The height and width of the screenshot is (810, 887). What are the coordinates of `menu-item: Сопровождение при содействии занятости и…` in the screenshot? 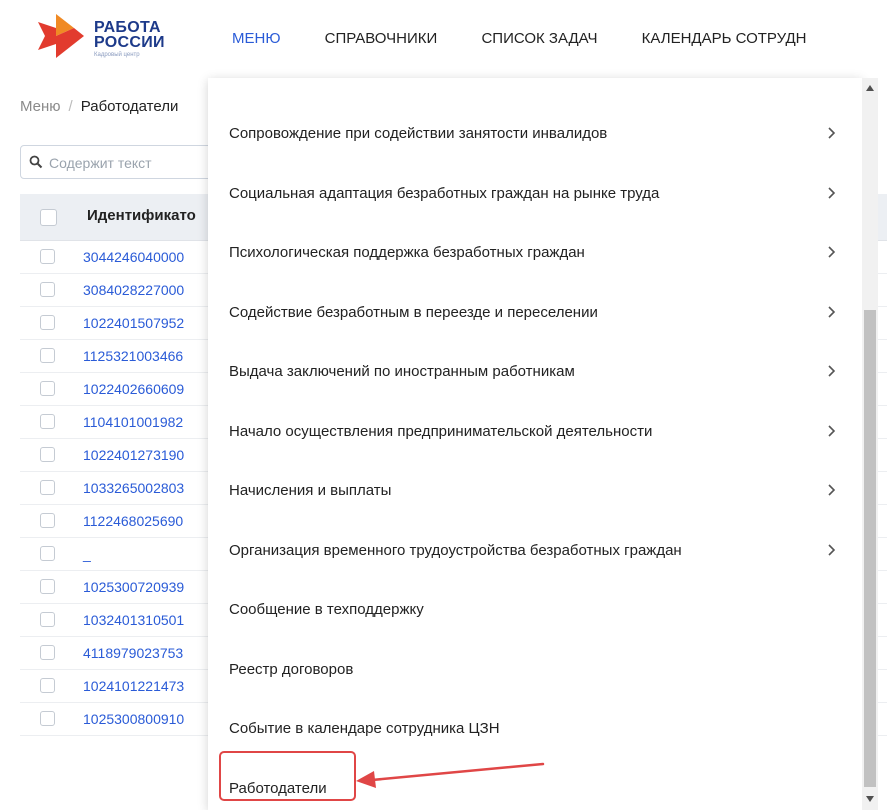 It's located at (535, 134).